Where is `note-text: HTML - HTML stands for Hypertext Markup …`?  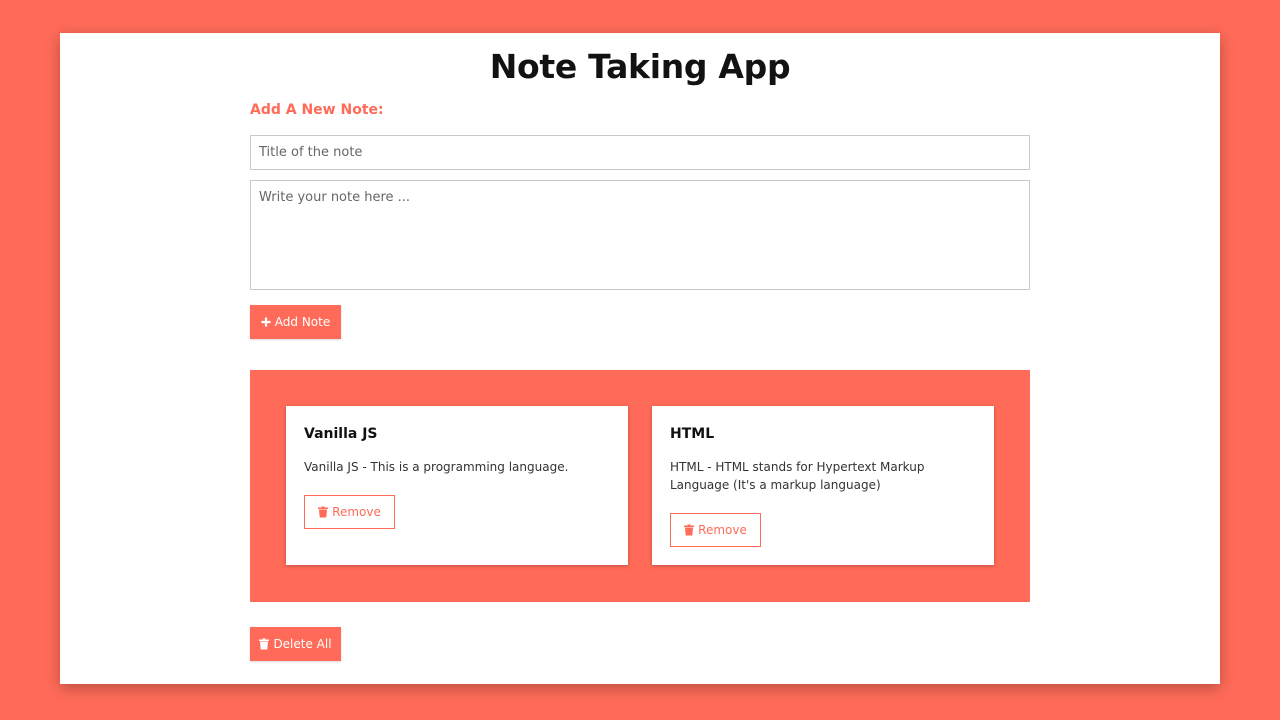
note-text: HTML - HTML stands for Hypertext Markup … is located at coordinates (797, 476).